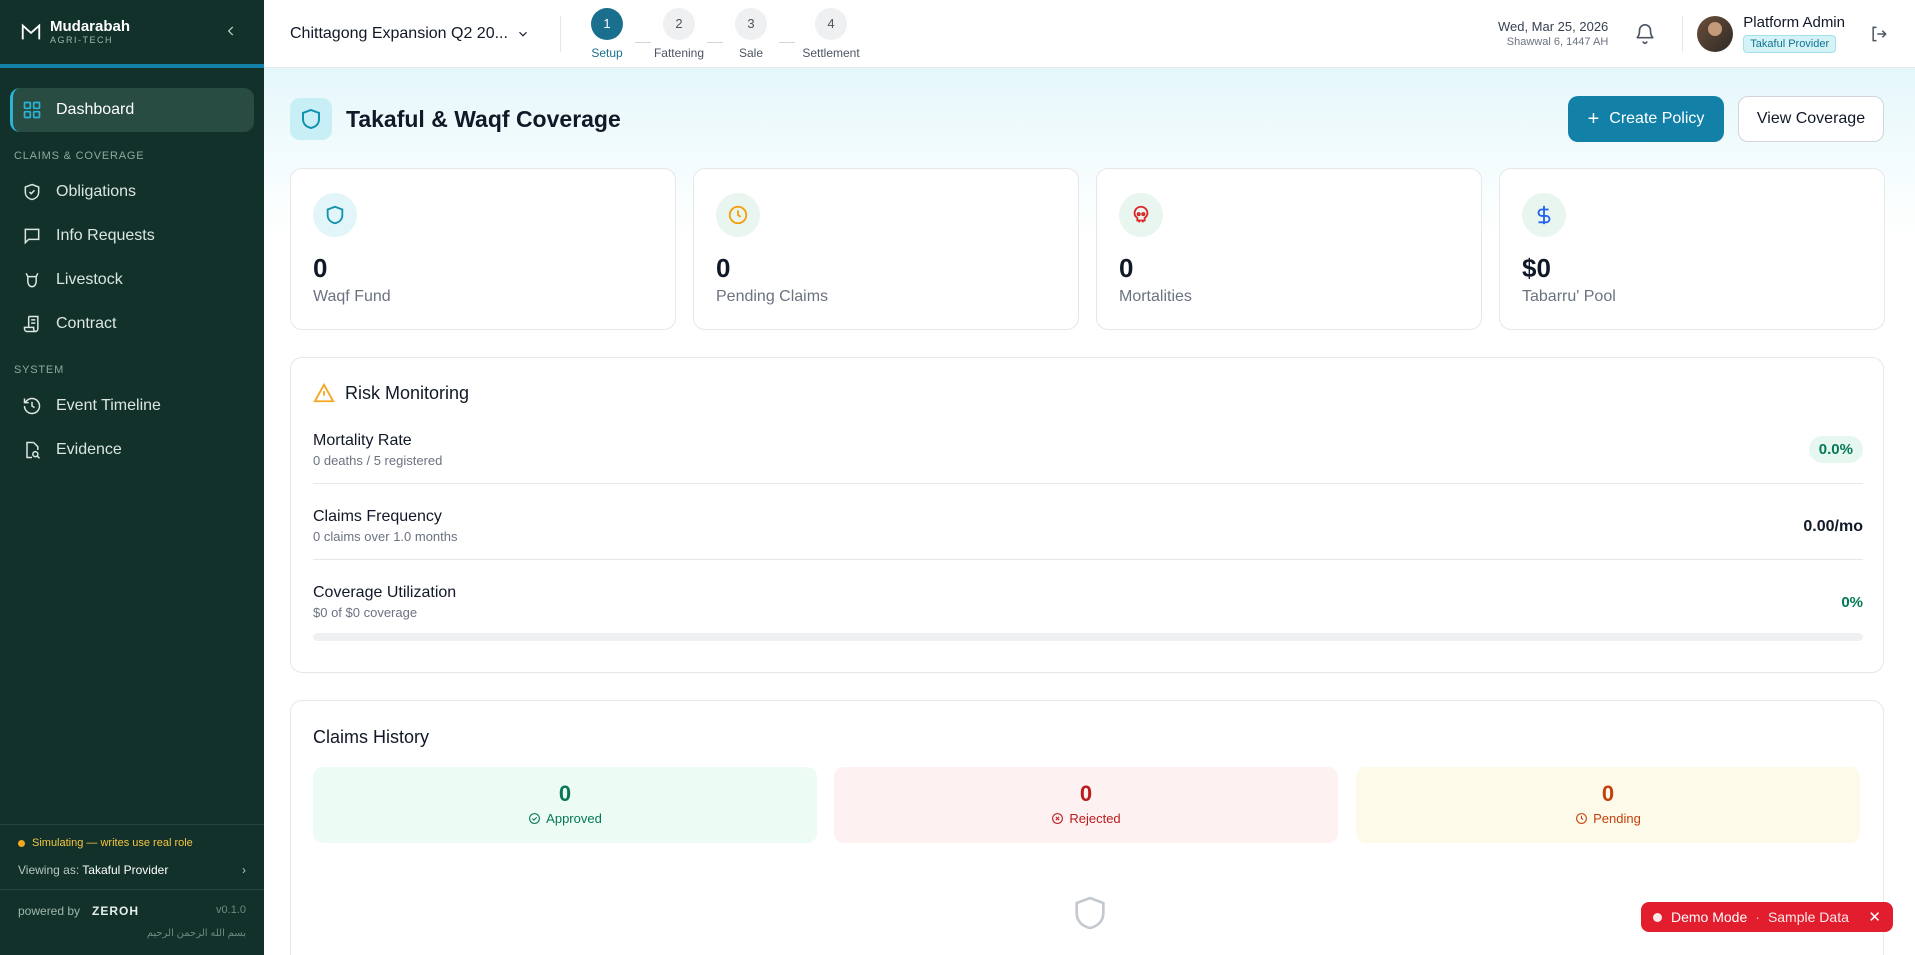 The image size is (1915, 955). What do you see at coordinates (1794, 33) in the screenshot?
I see `user-info: Platform Admin Takaful Provider` at bounding box center [1794, 33].